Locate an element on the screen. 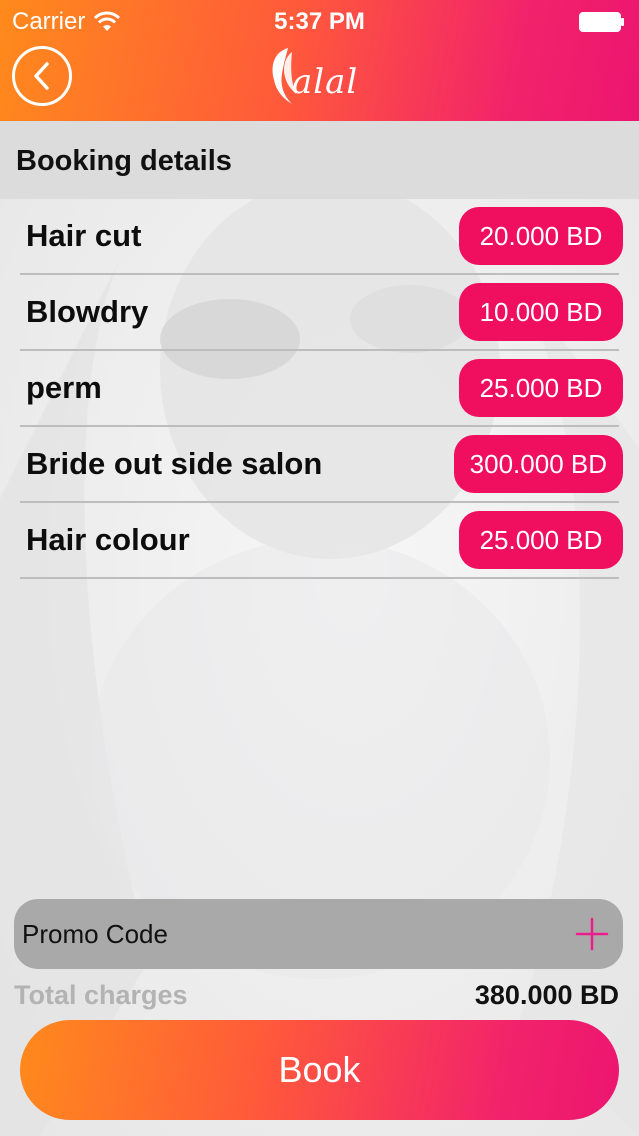 This screenshot has height=1136, width=639. battery-icon is located at coordinates (601, 22).